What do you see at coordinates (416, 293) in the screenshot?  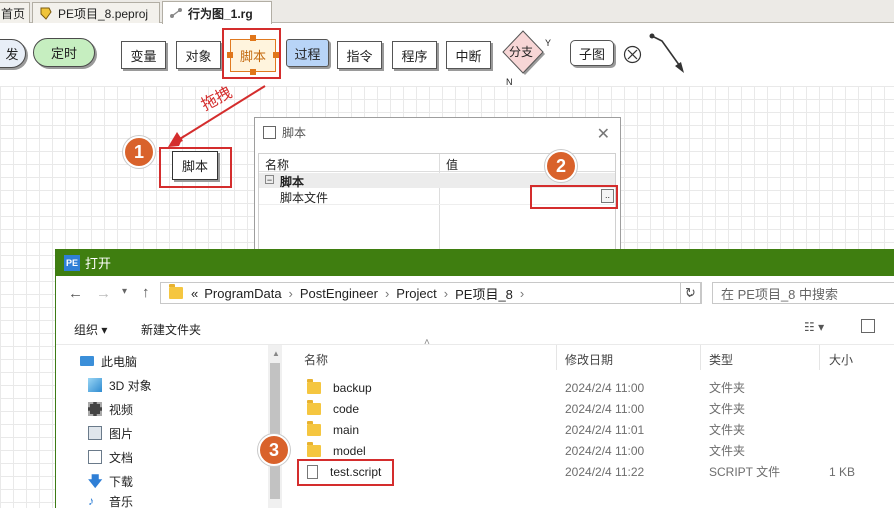 I see `breadcrumb-project: Project` at bounding box center [416, 293].